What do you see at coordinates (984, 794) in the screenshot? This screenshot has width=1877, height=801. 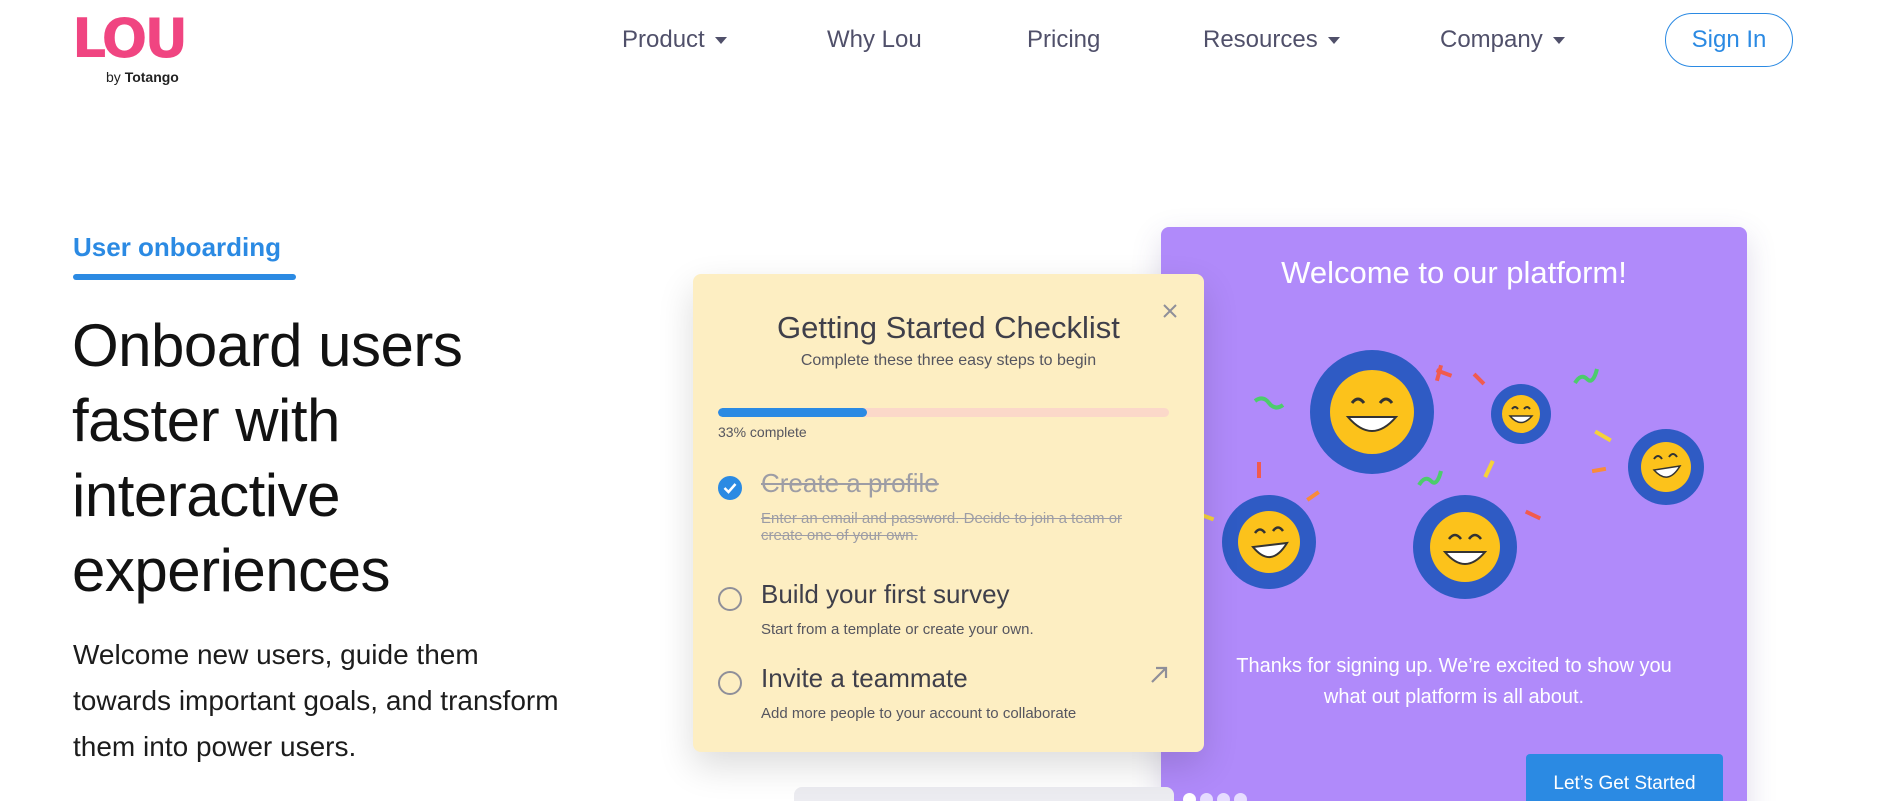 I see `background-card-edge` at bounding box center [984, 794].